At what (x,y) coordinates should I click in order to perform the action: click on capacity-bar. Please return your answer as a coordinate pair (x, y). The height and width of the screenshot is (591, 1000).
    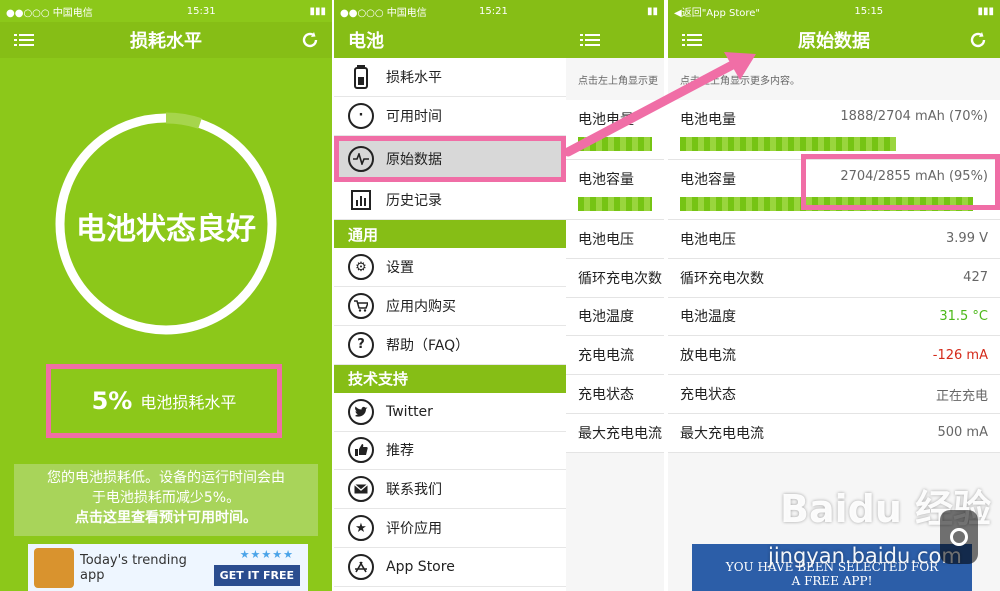
    Looking at the image, I should click on (615, 203).